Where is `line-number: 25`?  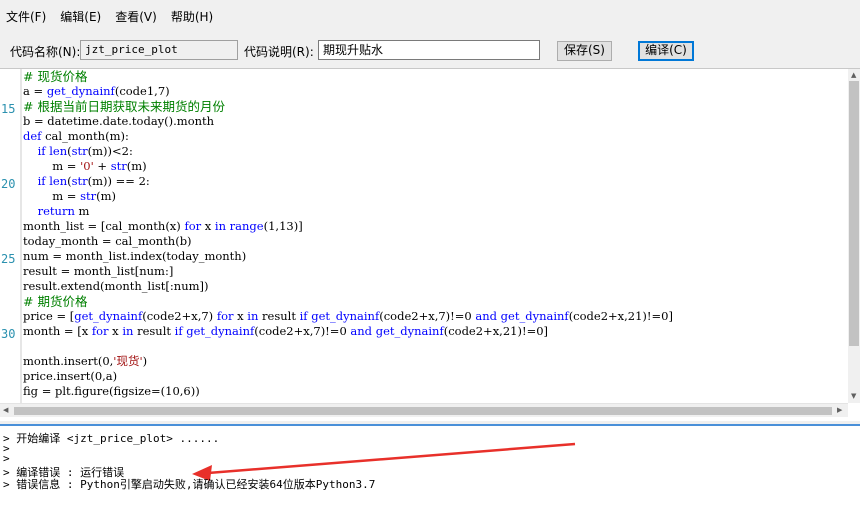
line-number: 25 is located at coordinates (8, 259).